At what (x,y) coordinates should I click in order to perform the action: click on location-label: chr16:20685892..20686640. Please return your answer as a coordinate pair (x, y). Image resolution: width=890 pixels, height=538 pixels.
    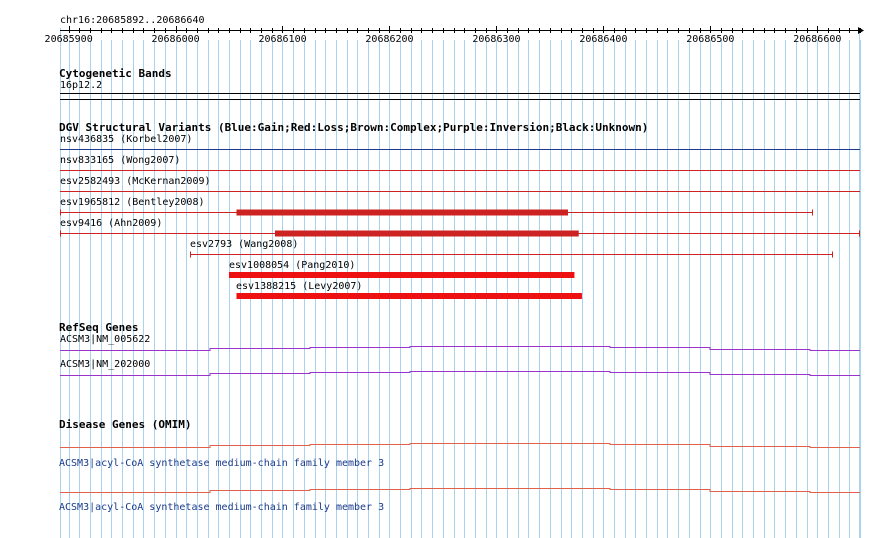
    Looking at the image, I should click on (132, 20).